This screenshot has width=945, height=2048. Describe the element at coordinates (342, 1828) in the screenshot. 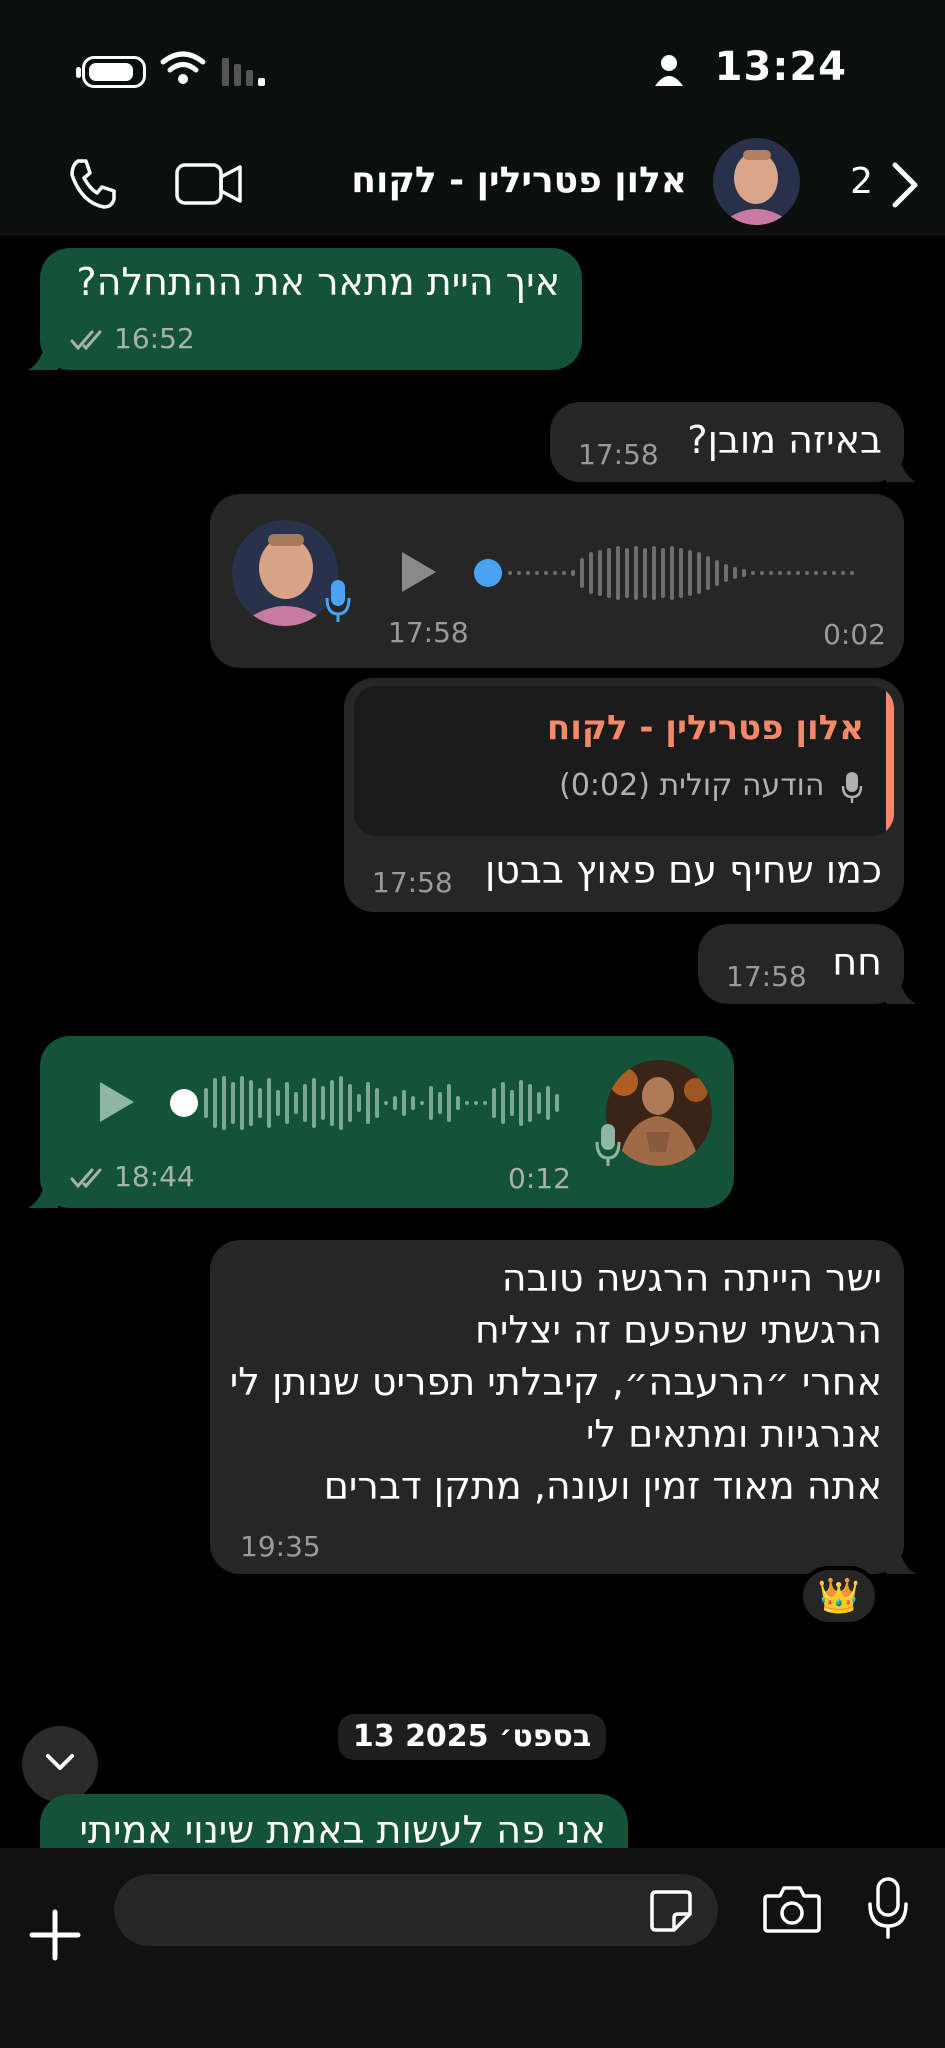

I see `message-text: אני פה לעשות באמת שינוי אמיתי` at that location.